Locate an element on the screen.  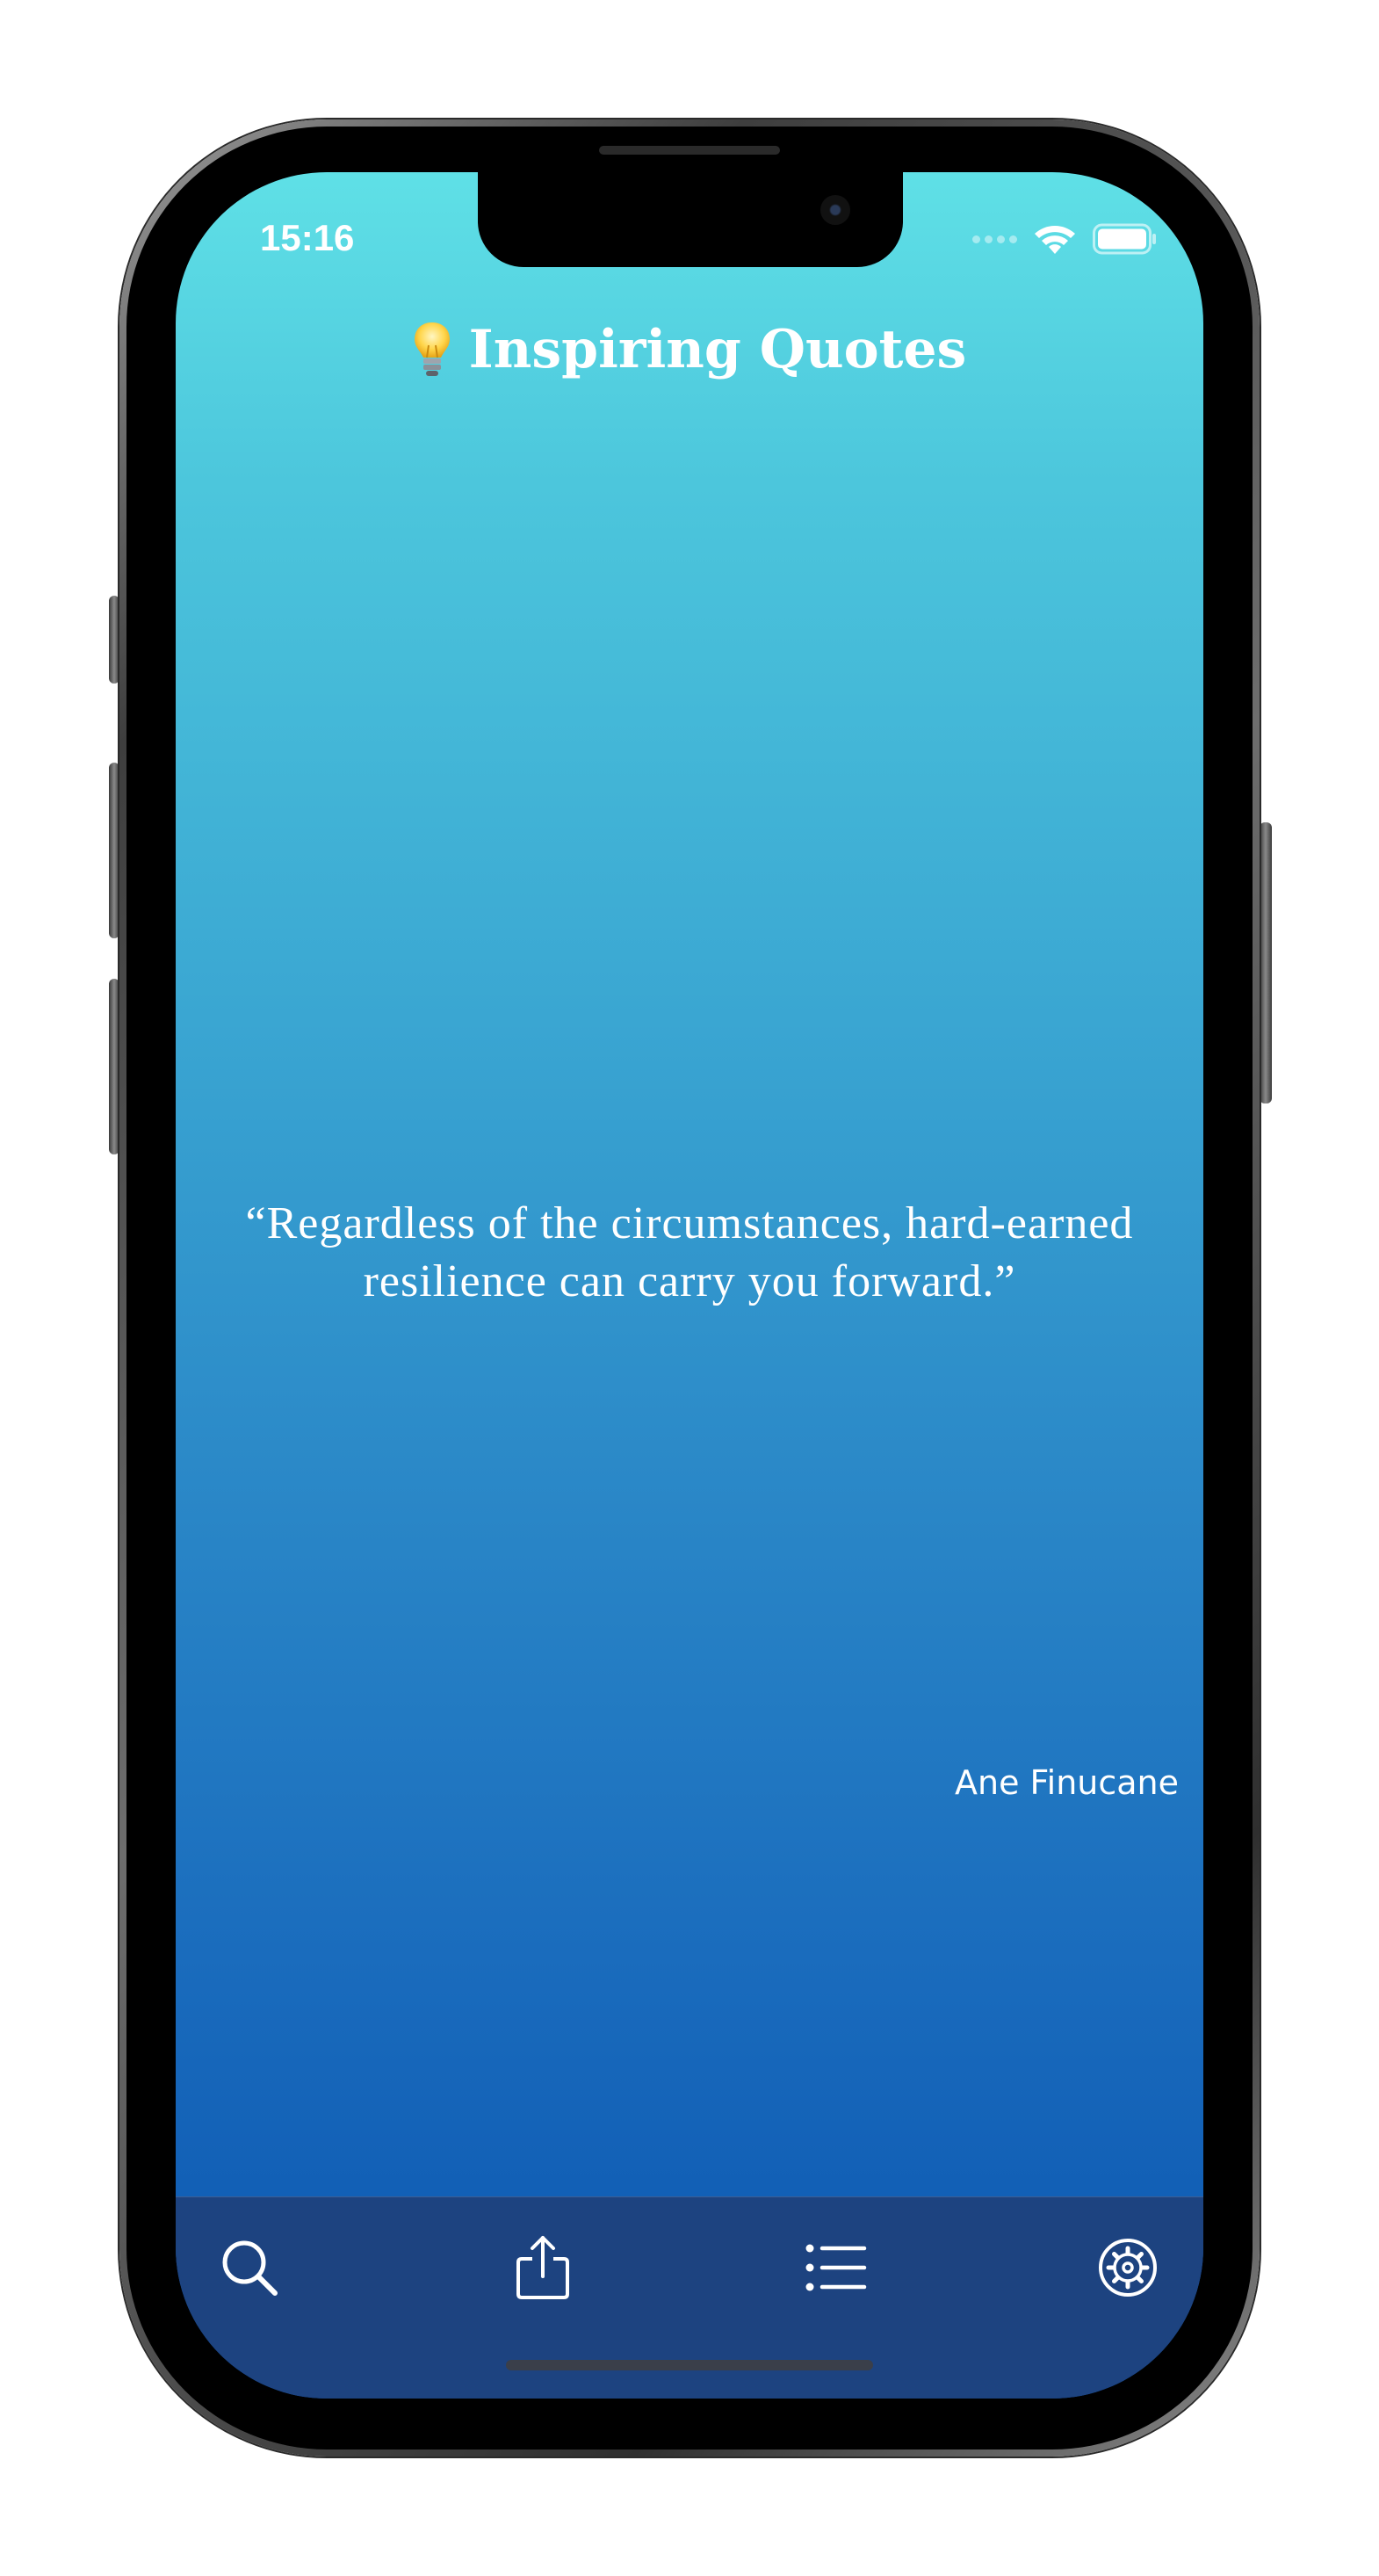
app-title: Inspiring Quotes is located at coordinates (717, 349).